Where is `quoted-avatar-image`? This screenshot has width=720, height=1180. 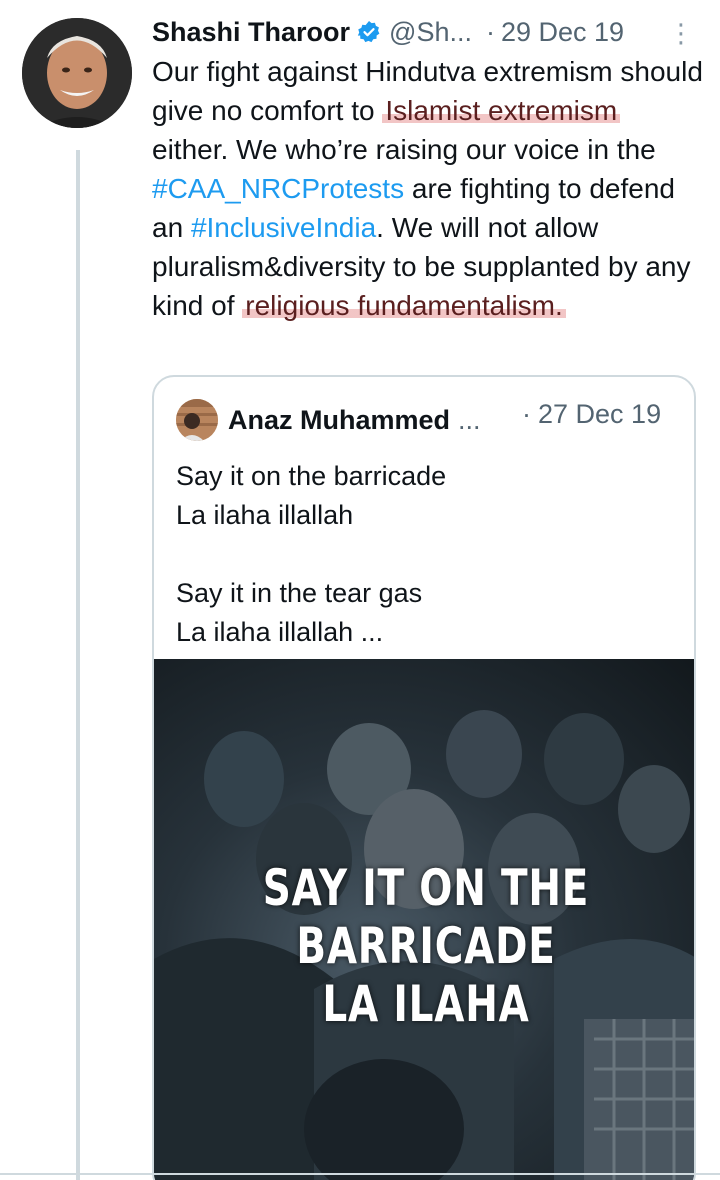
quoted-avatar-image is located at coordinates (197, 420).